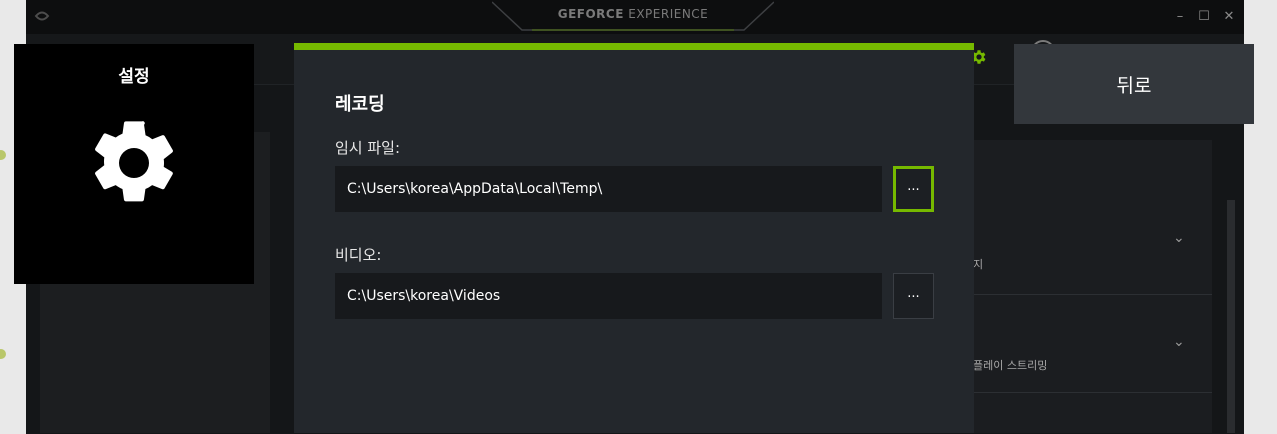 The width and height of the screenshot is (1277, 434). What do you see at coordinates (1010, 365) in the screenshot?
I see `right-panel-row-text: 플레이 스트리밍` at bounding box center [1010, 365].